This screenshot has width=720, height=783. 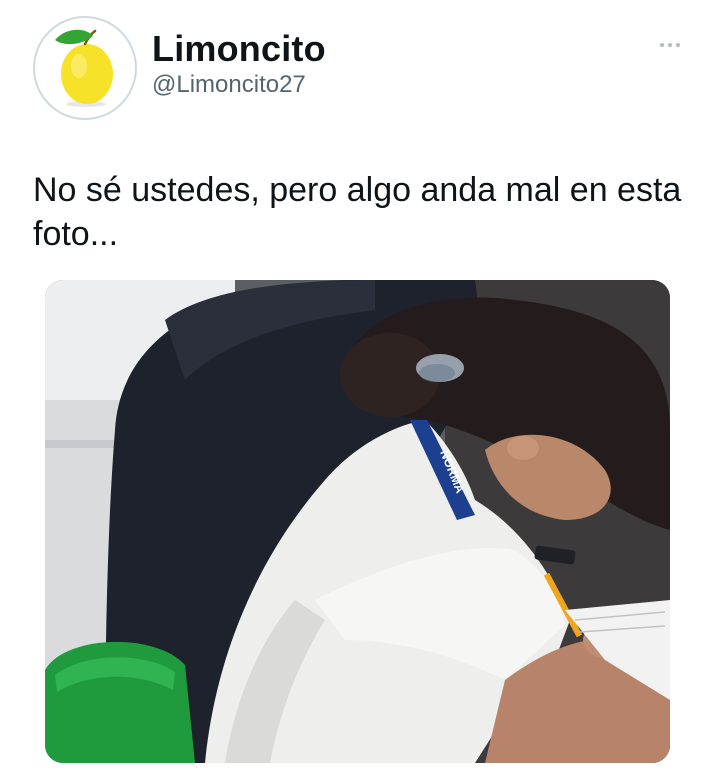 I want to click on author-handle: @Limoncito27, so click(x=229, y=85).